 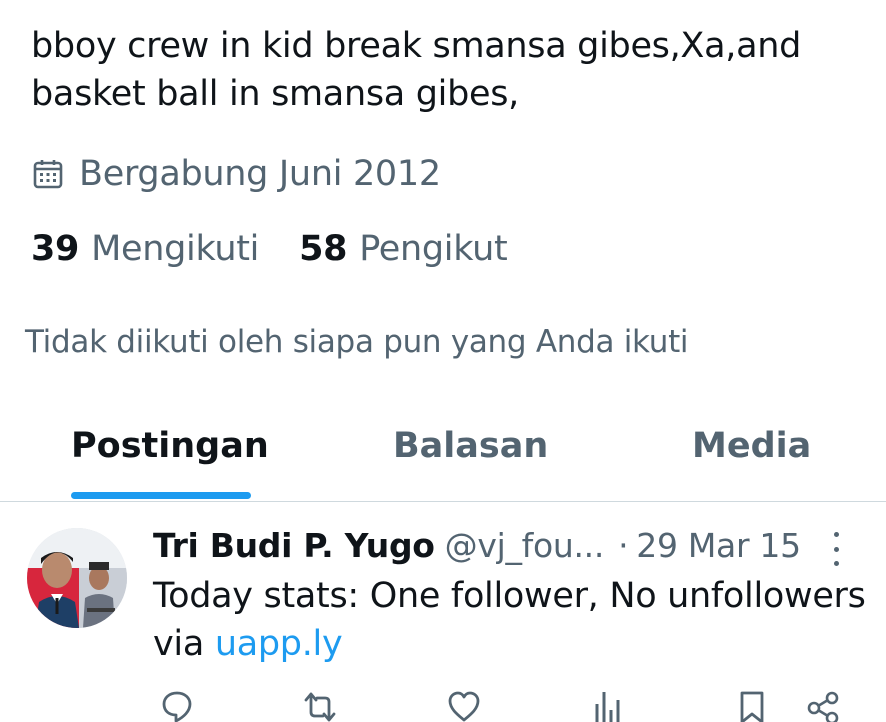 I want to click on post-actions, so click(x=443, y=706).